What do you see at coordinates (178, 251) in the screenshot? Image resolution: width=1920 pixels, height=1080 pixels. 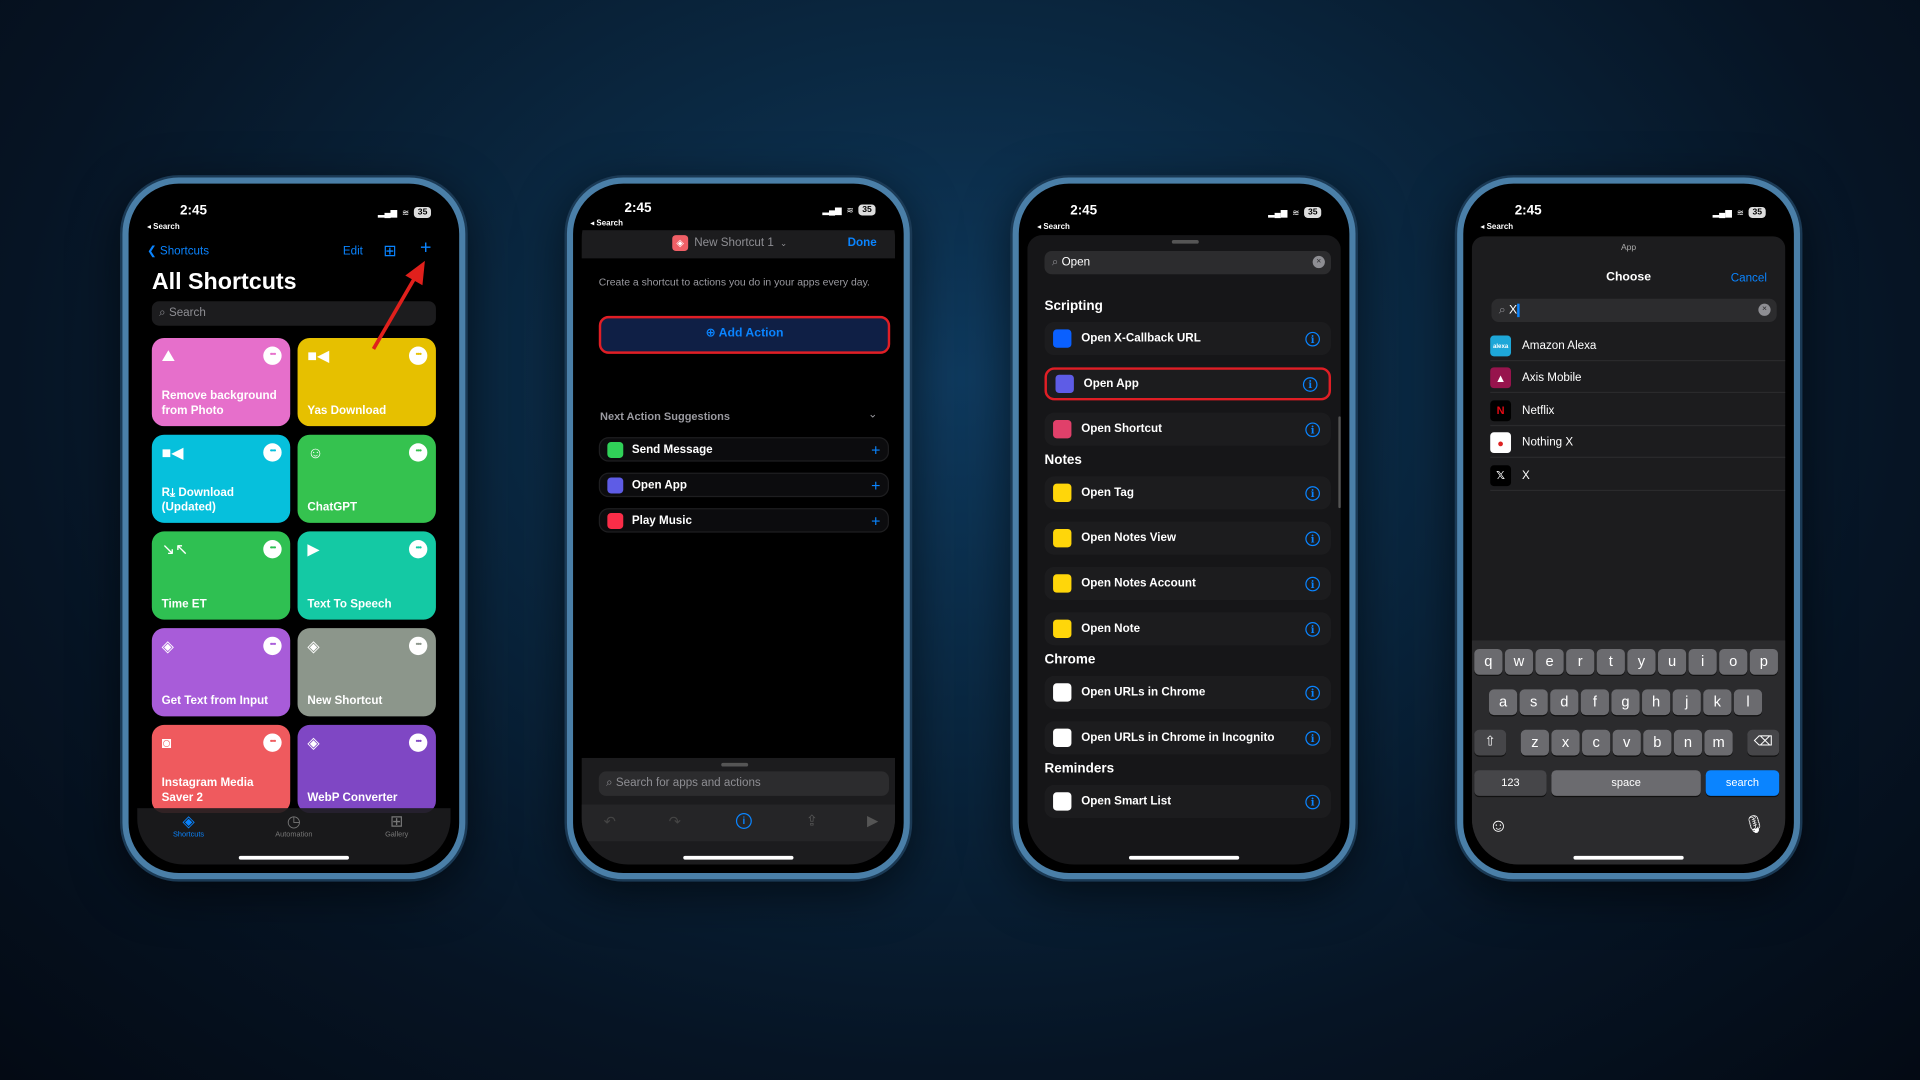 I see `back-shortcuts-button: ❮ Shortcuts` at bounding box center [178, 251].